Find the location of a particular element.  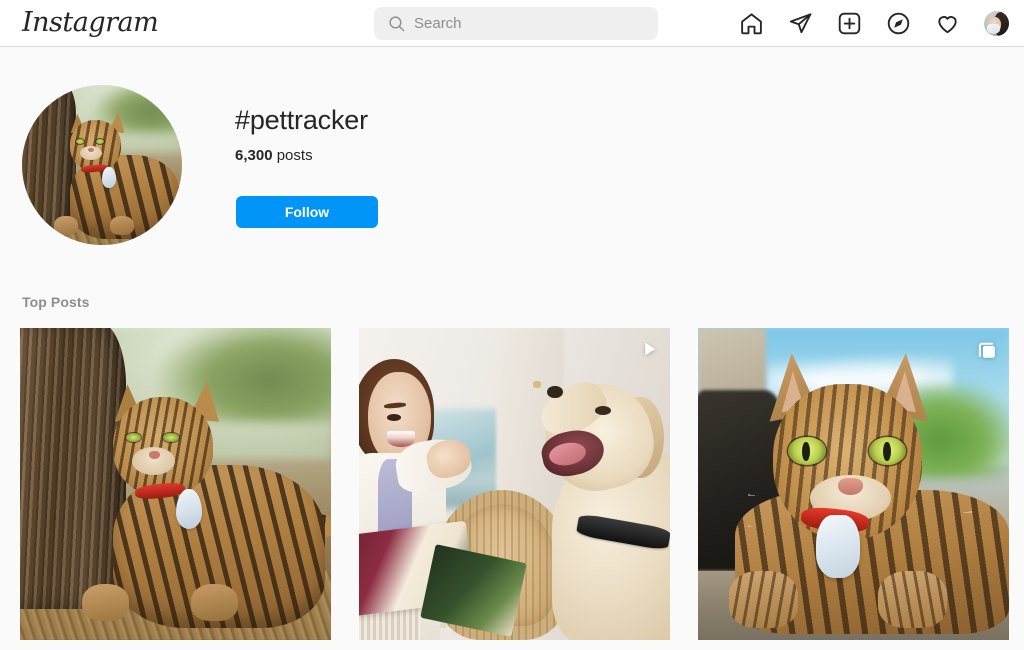

hashtag-avatar is located at coordinates (102, 165).